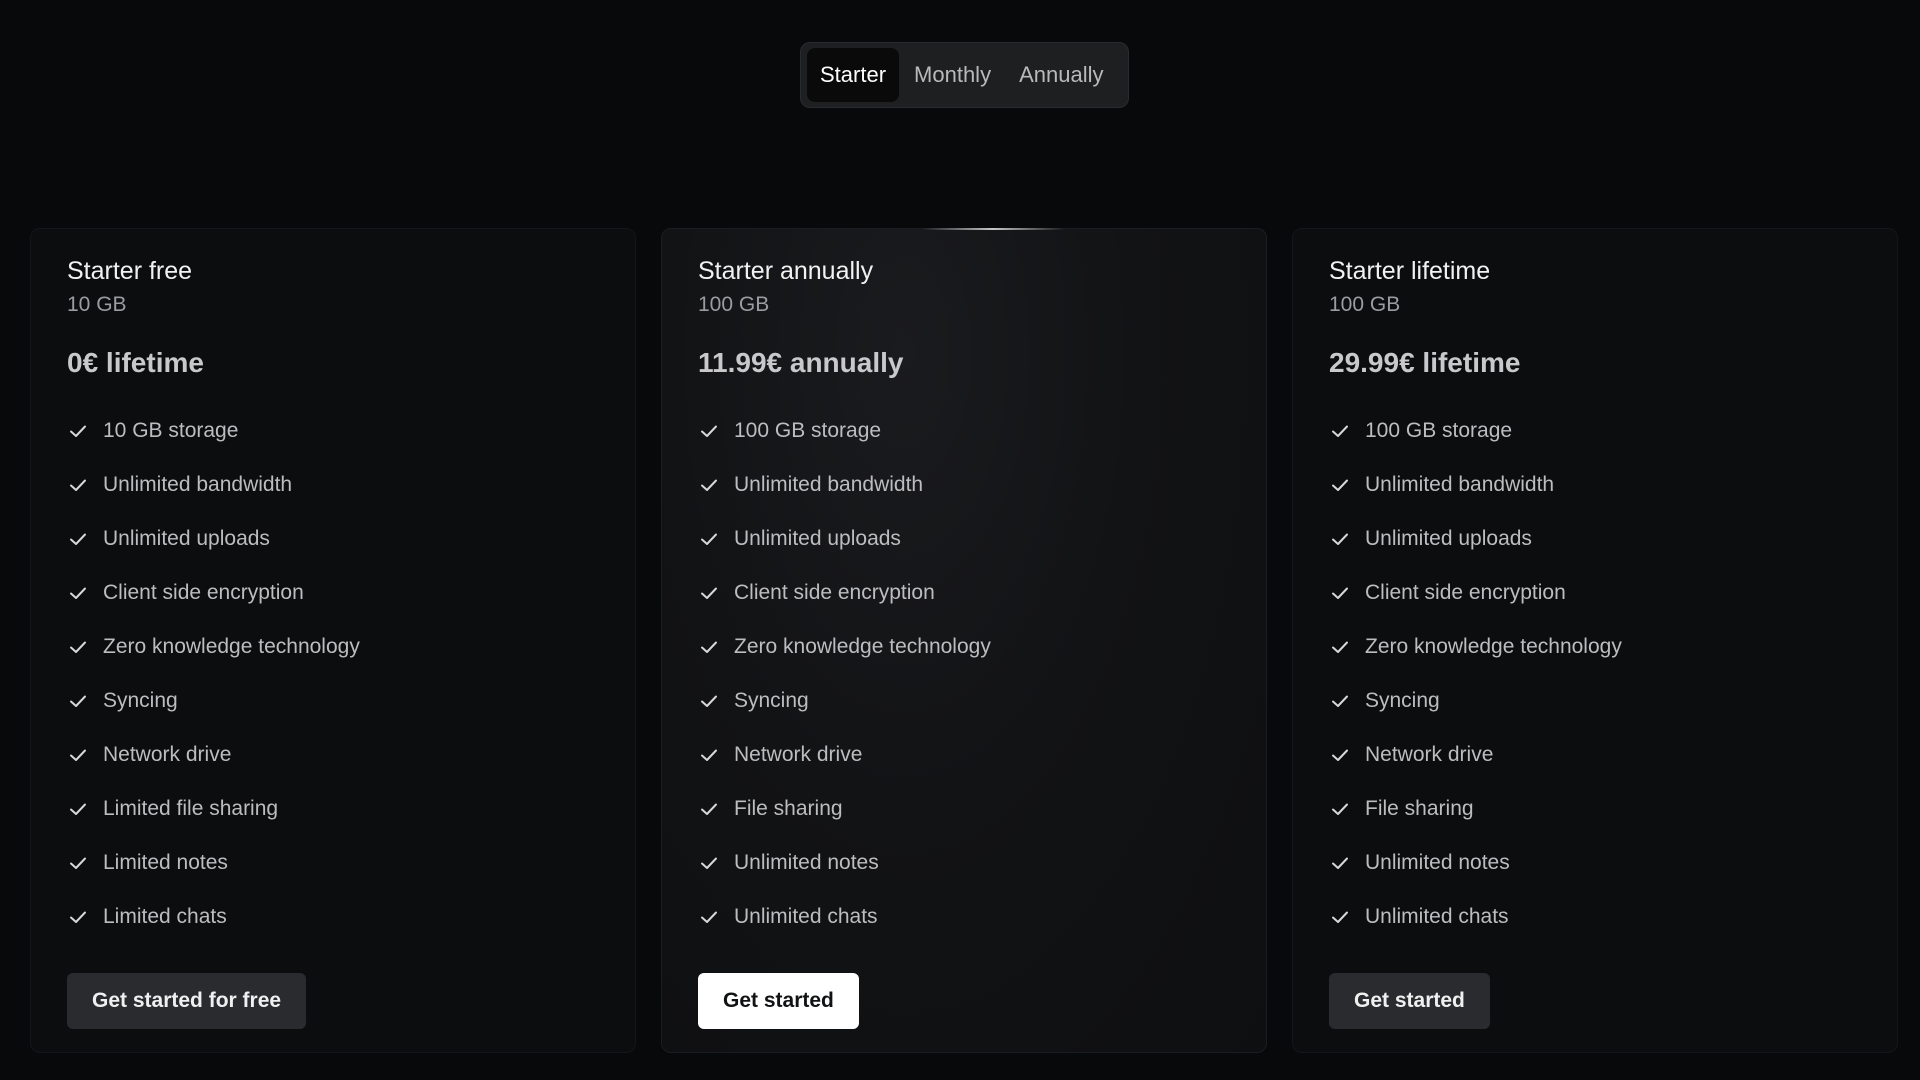 This screenshot has width=1920, height=1080. Describe the element at coordinates (171, 430) in the screenshot. I see `feature-label: 10 GB storage` at that location.